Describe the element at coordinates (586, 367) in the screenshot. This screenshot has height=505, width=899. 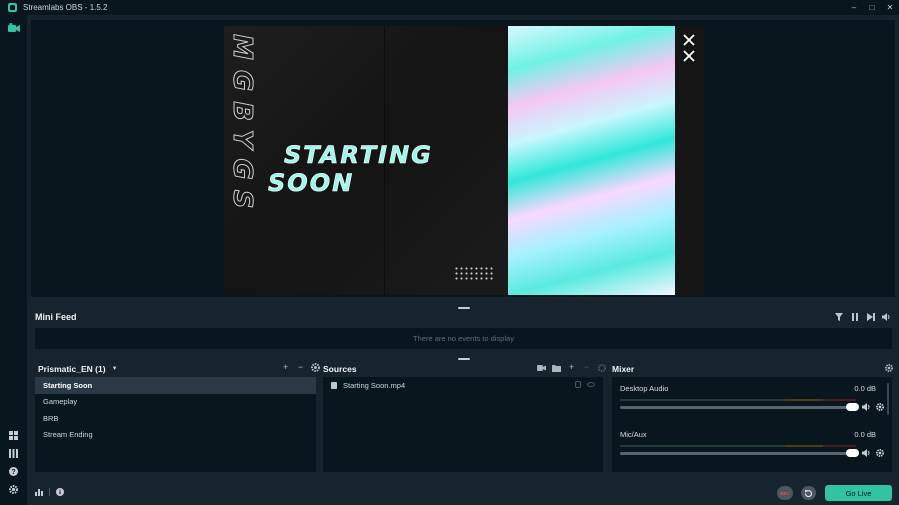
I see `remove-source-button: −` at that location.